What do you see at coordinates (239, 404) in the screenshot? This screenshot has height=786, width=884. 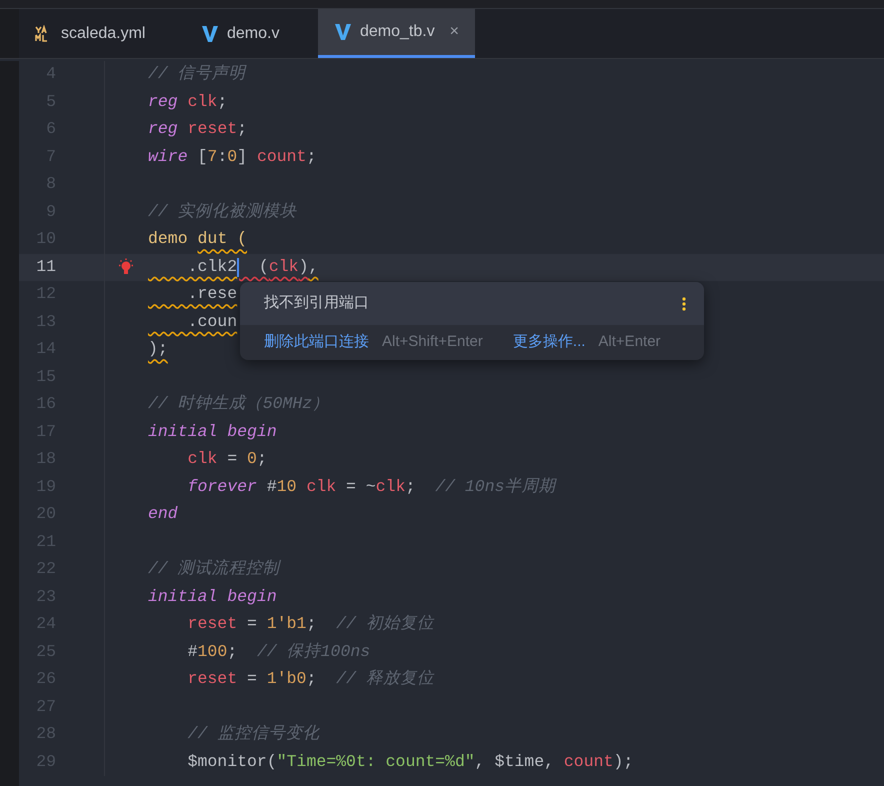 I see `code-text: // 时钟生成（50MHz）` at bounding box center [239, 404].